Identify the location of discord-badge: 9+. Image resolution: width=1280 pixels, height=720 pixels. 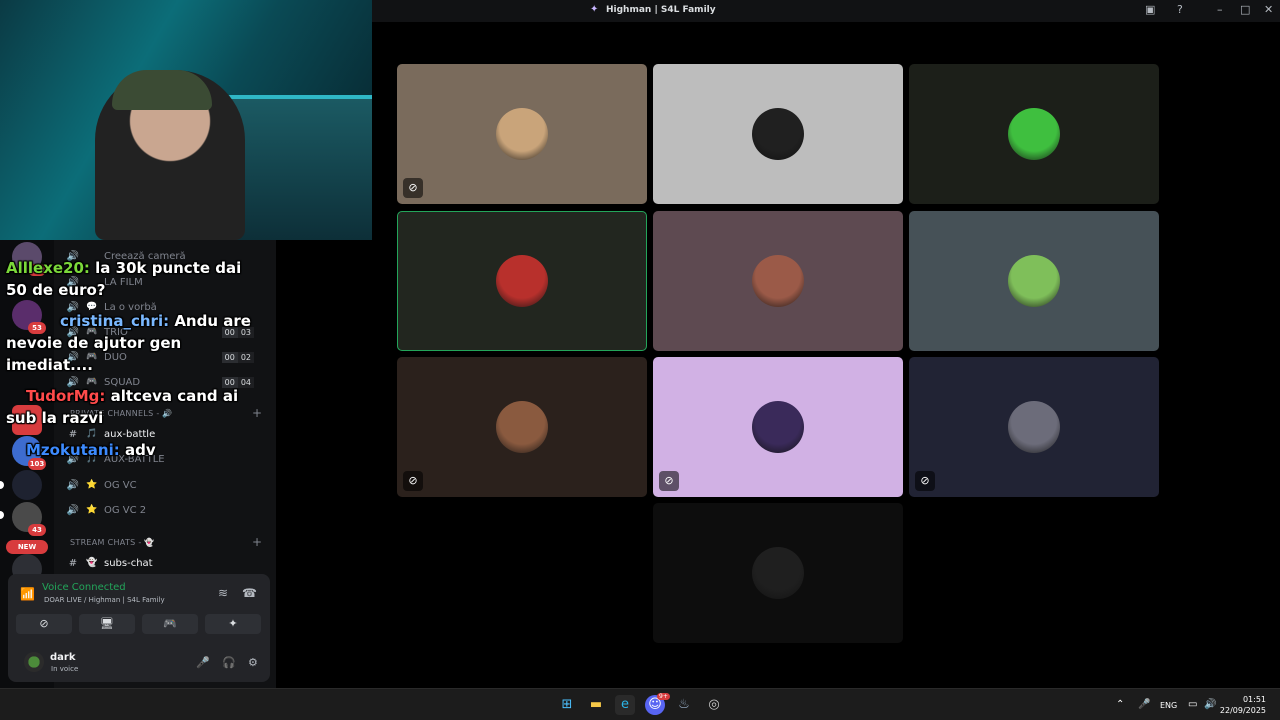
(663, 696).